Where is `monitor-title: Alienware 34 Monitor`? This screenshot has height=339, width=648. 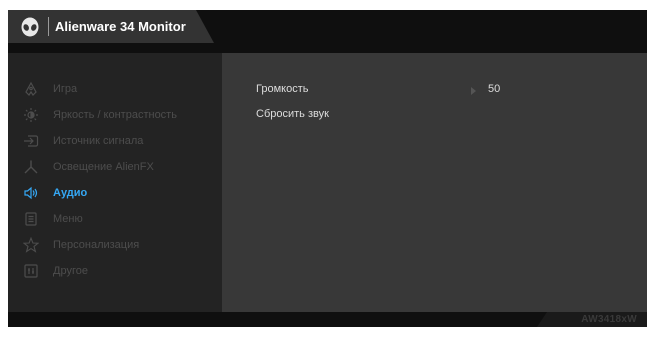 monitor-title: Alienware 34 Monitor is located at coordinates (120, 26).